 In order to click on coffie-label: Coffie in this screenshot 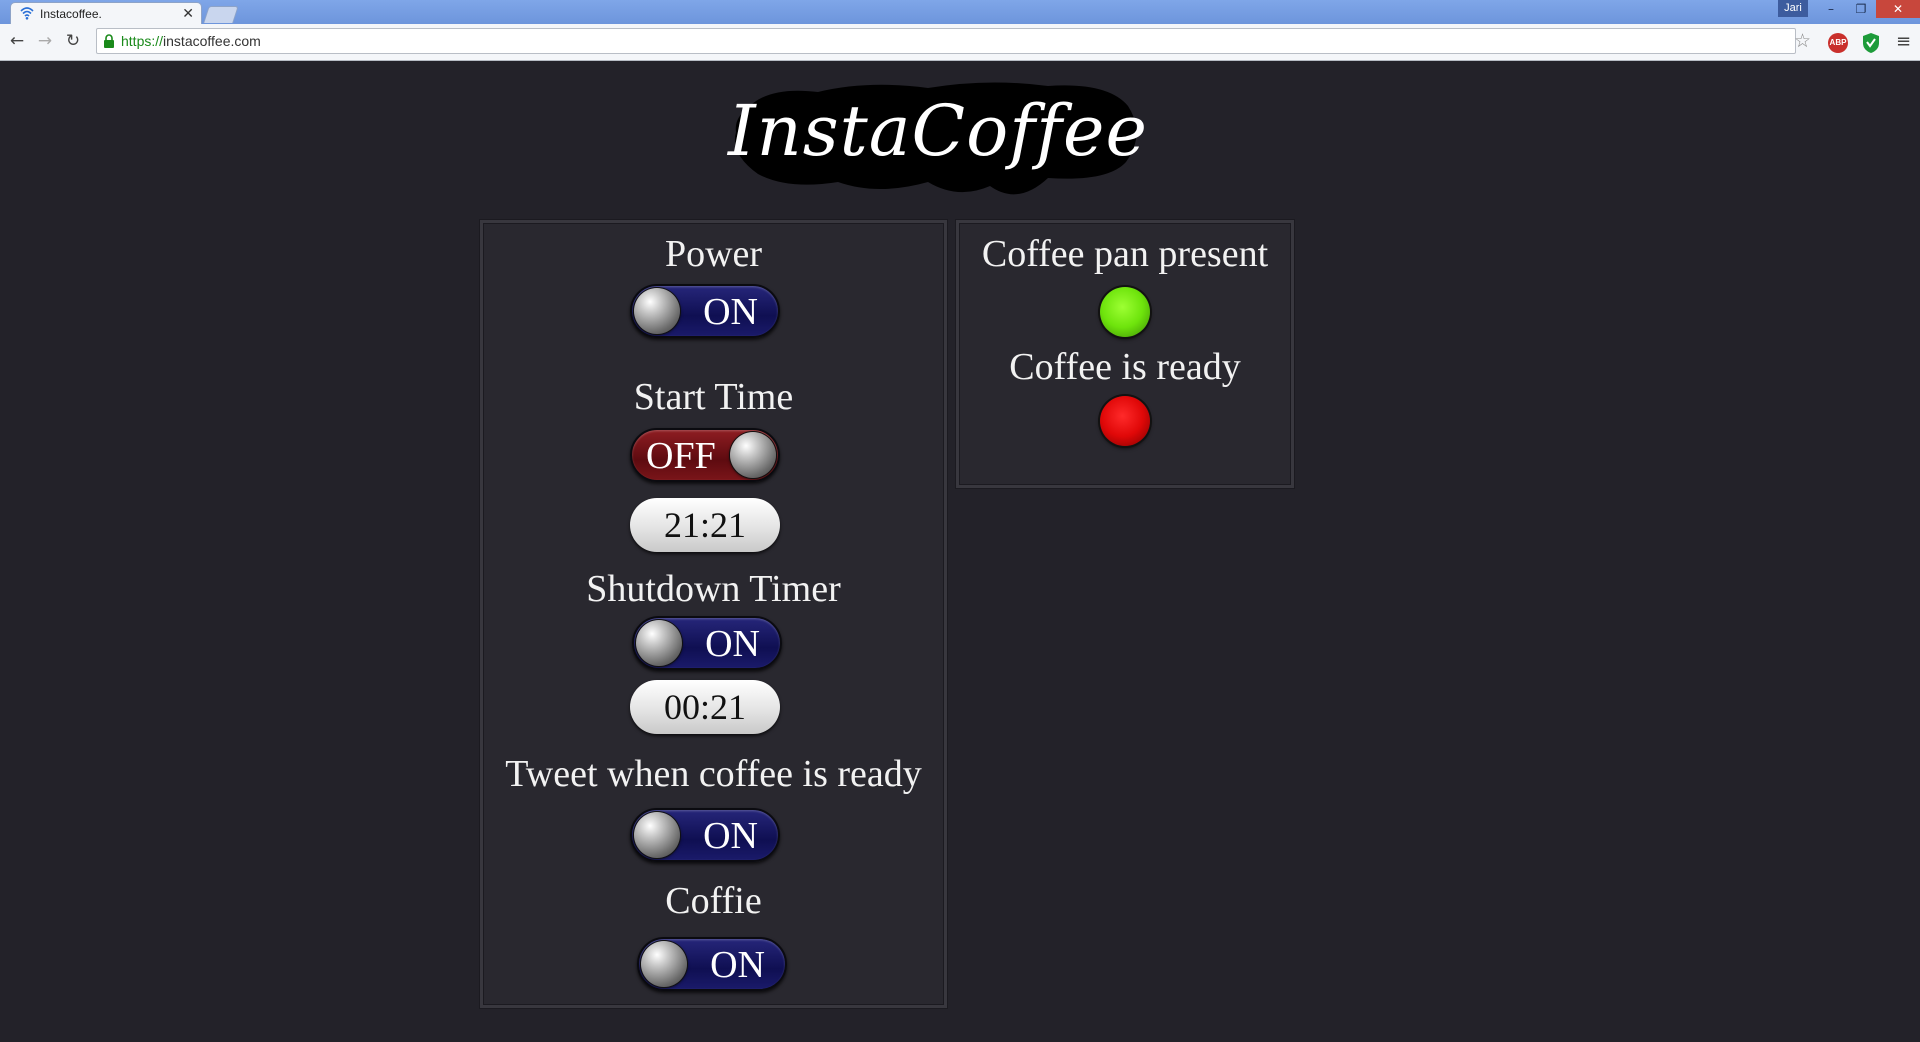, I will do `click(713, 901)`.